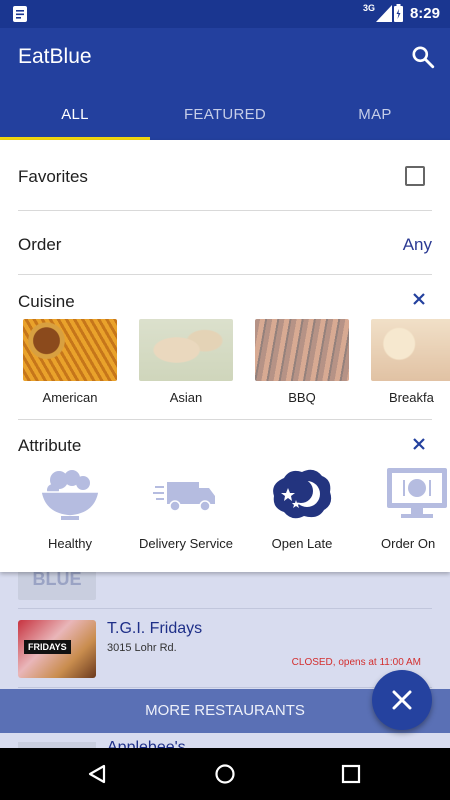 This screenshot has width=450, height=800. What do you see at coordinates (70, 495) in the screenshot?
I see `fruit-bowl-icon` at bounding box center [70, 495].